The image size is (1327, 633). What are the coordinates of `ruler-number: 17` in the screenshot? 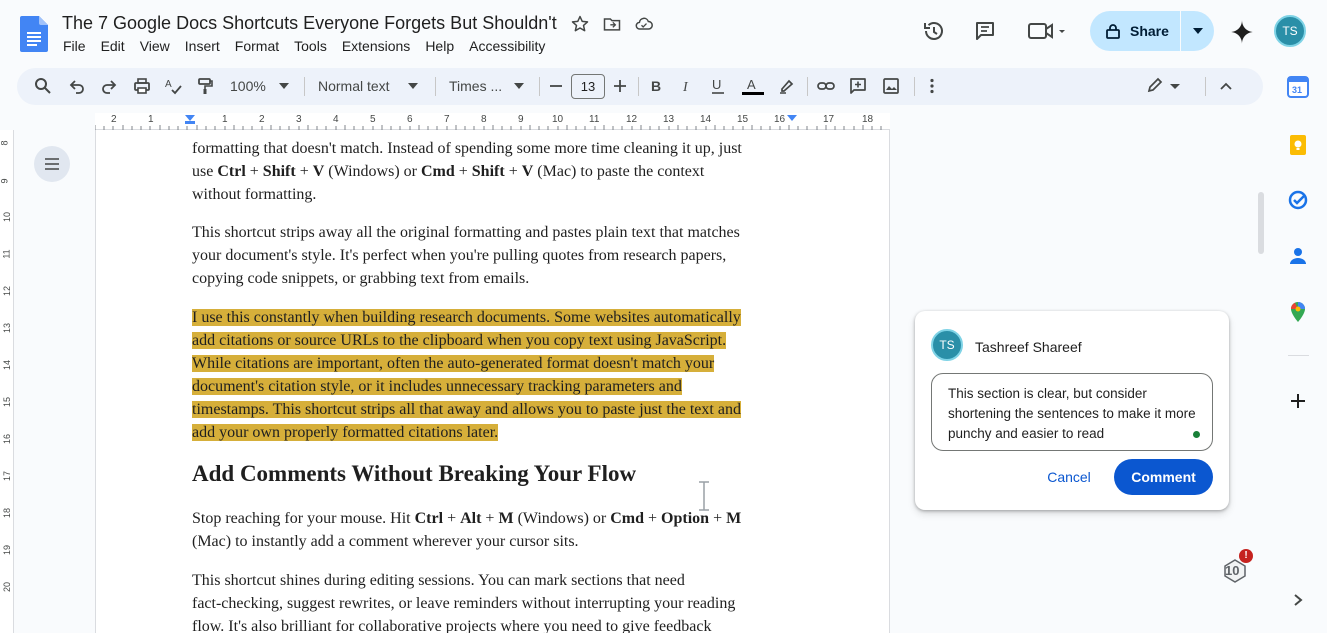 It's located at (829, 119).